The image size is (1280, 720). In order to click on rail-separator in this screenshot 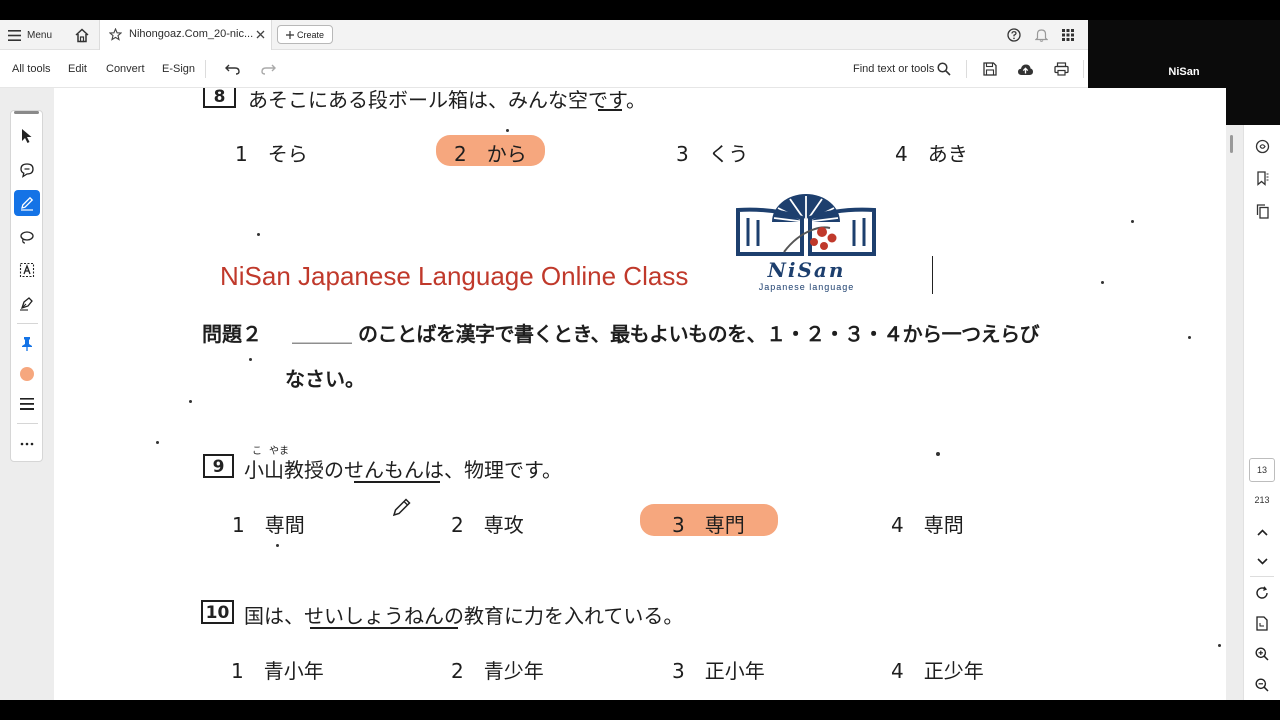, I will do `click(27, 323)`.